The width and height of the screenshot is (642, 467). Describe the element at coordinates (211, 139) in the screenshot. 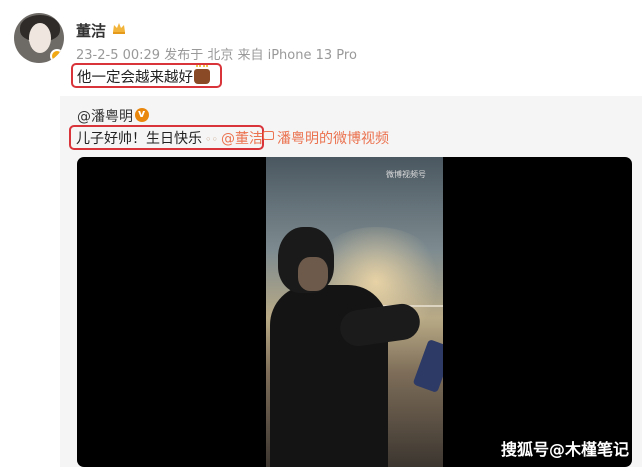

I see `small-cake-icon: ◦◦` at that location.